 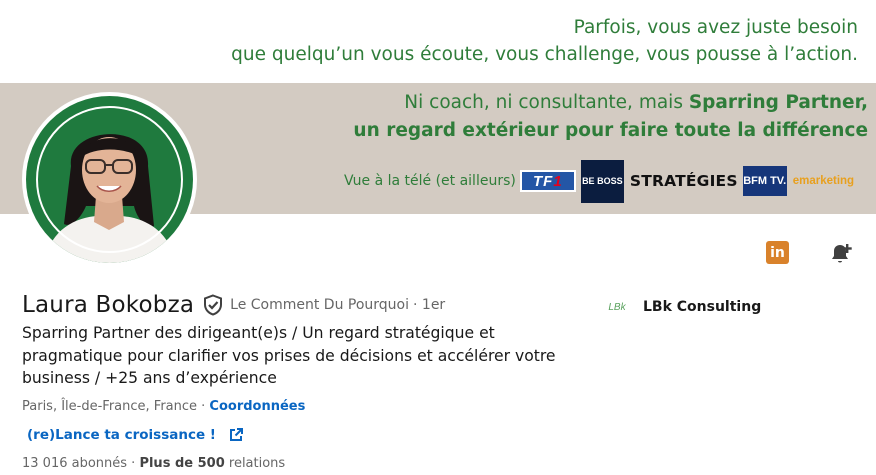 I want to click on website-link: (re)Lance ta croissance !, so click(x=135, y=435).